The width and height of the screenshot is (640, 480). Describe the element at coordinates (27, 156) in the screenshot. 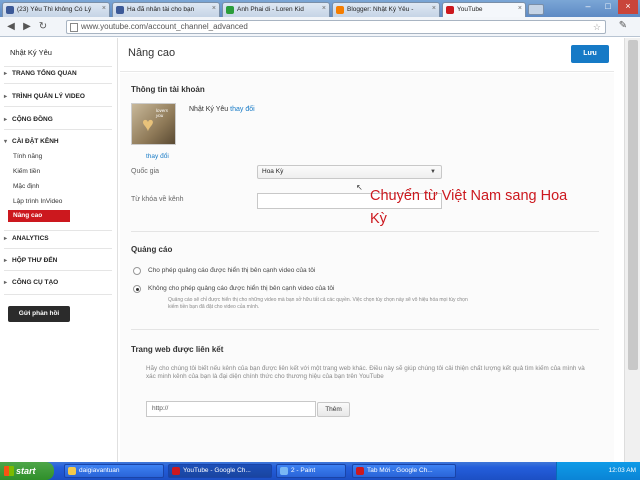

I see `sidebar-subitem-features: Tính năng` at that location.